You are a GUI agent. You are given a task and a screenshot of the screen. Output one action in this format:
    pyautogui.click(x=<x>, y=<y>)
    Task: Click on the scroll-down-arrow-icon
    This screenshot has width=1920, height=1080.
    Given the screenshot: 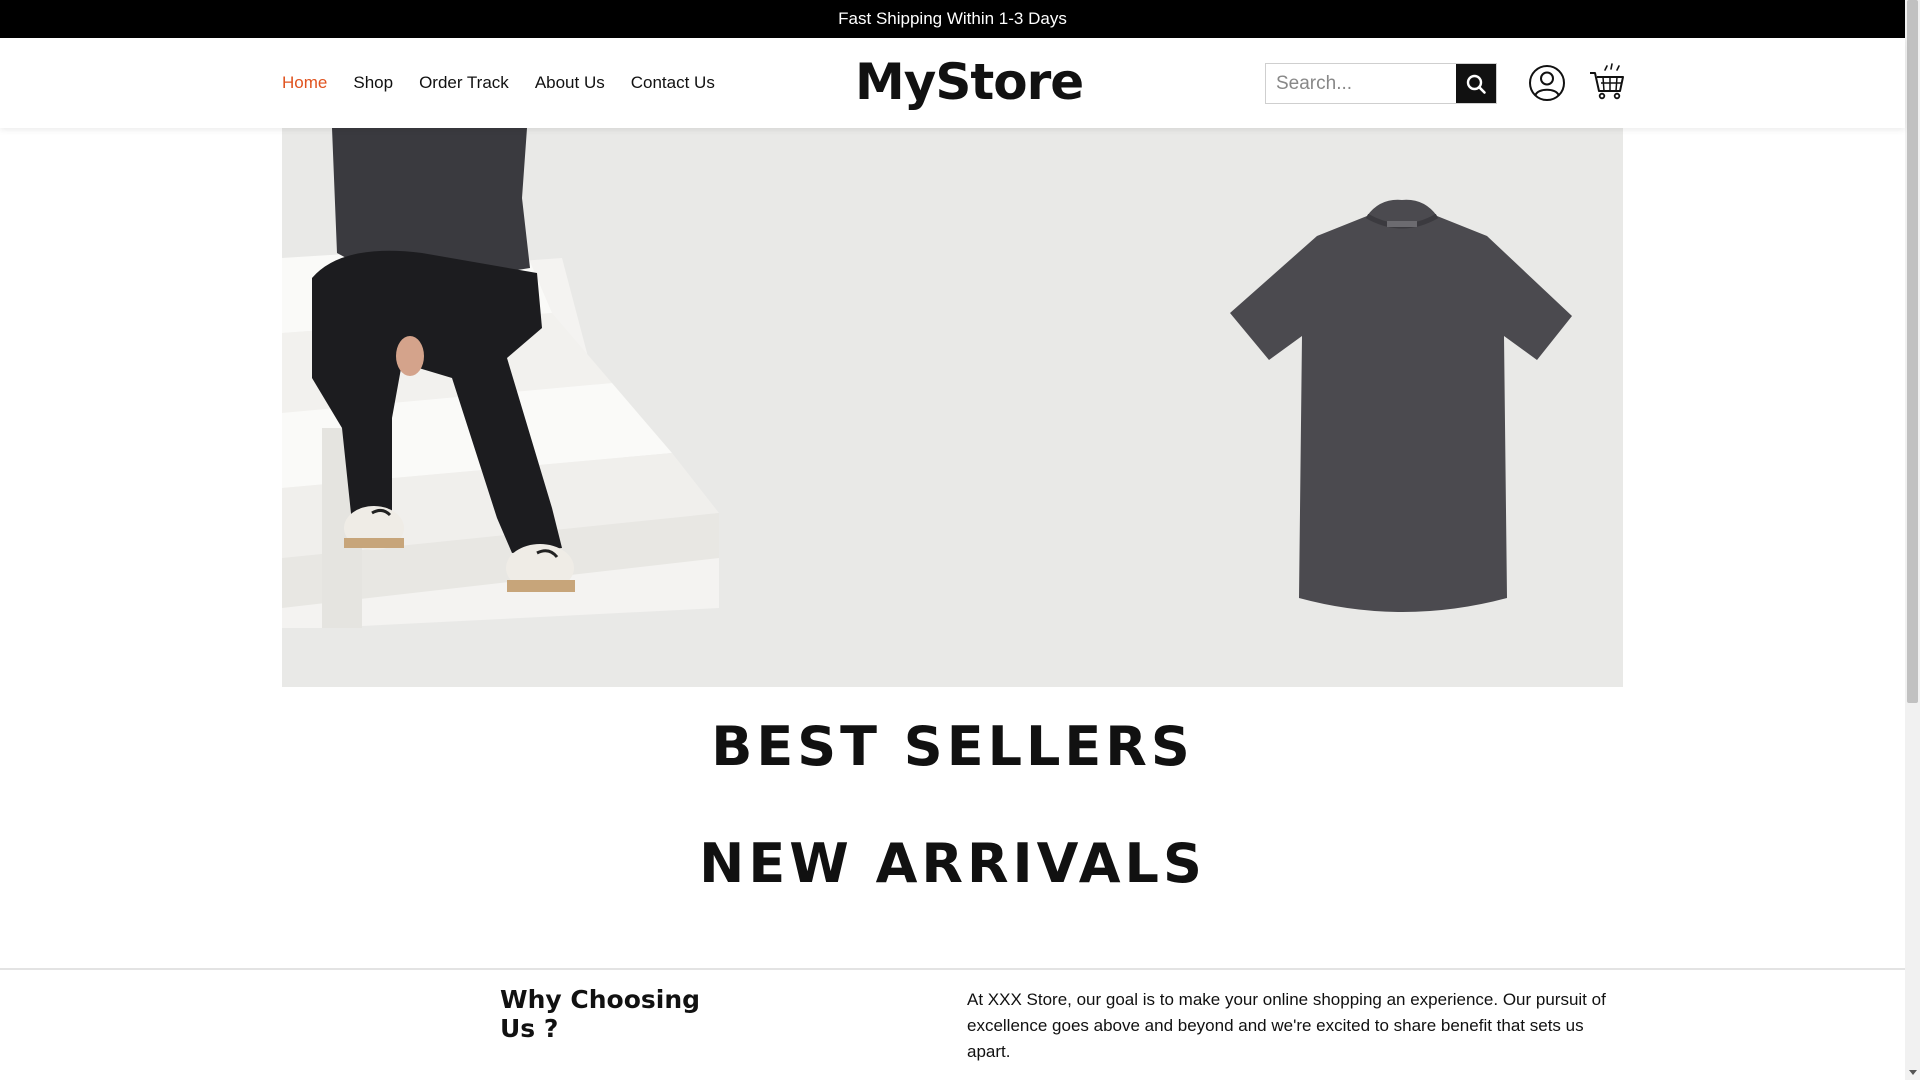 What is the action you would take?
    pyautogui.click(x=1912, y=1072)
    